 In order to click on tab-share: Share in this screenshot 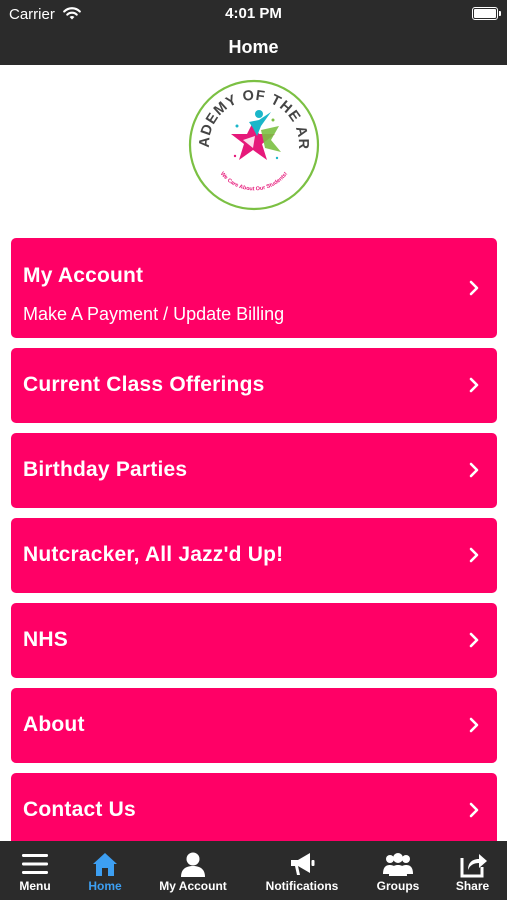, I will do `click(472, 870)`.